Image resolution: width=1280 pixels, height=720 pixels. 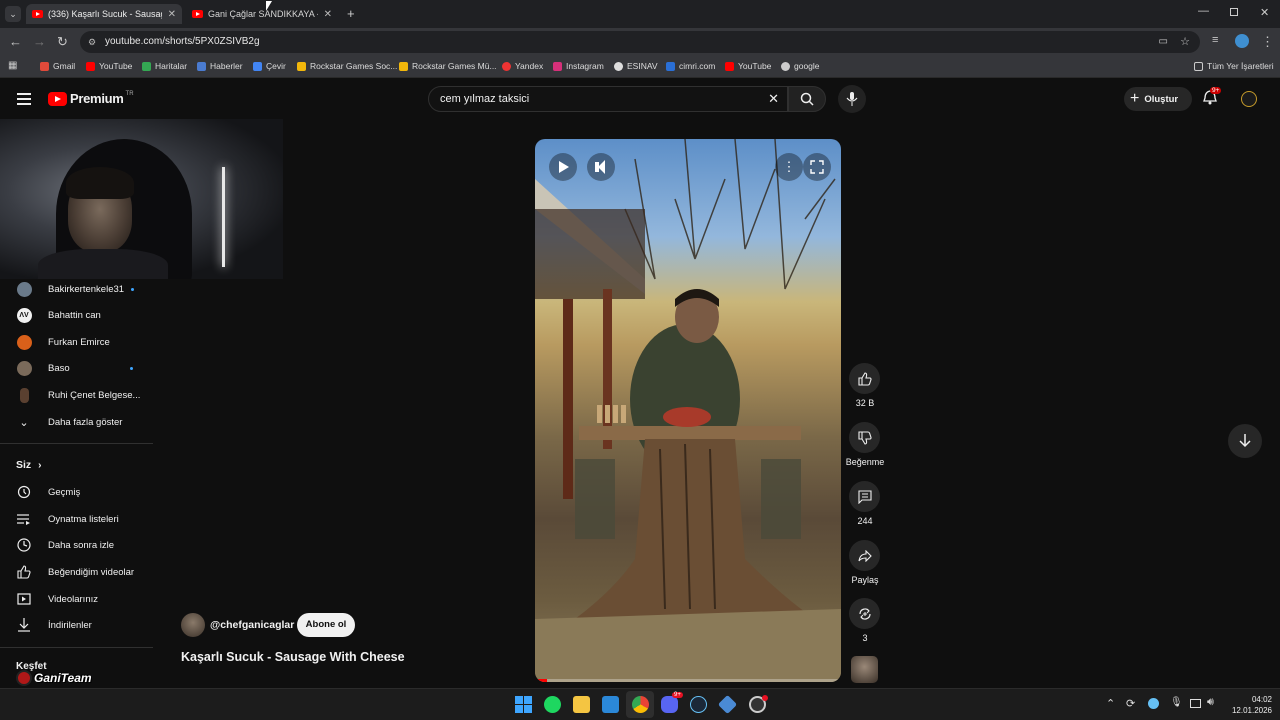 I want to click on bookmark-cimri: cimri.com, so click(x=690, y=66).